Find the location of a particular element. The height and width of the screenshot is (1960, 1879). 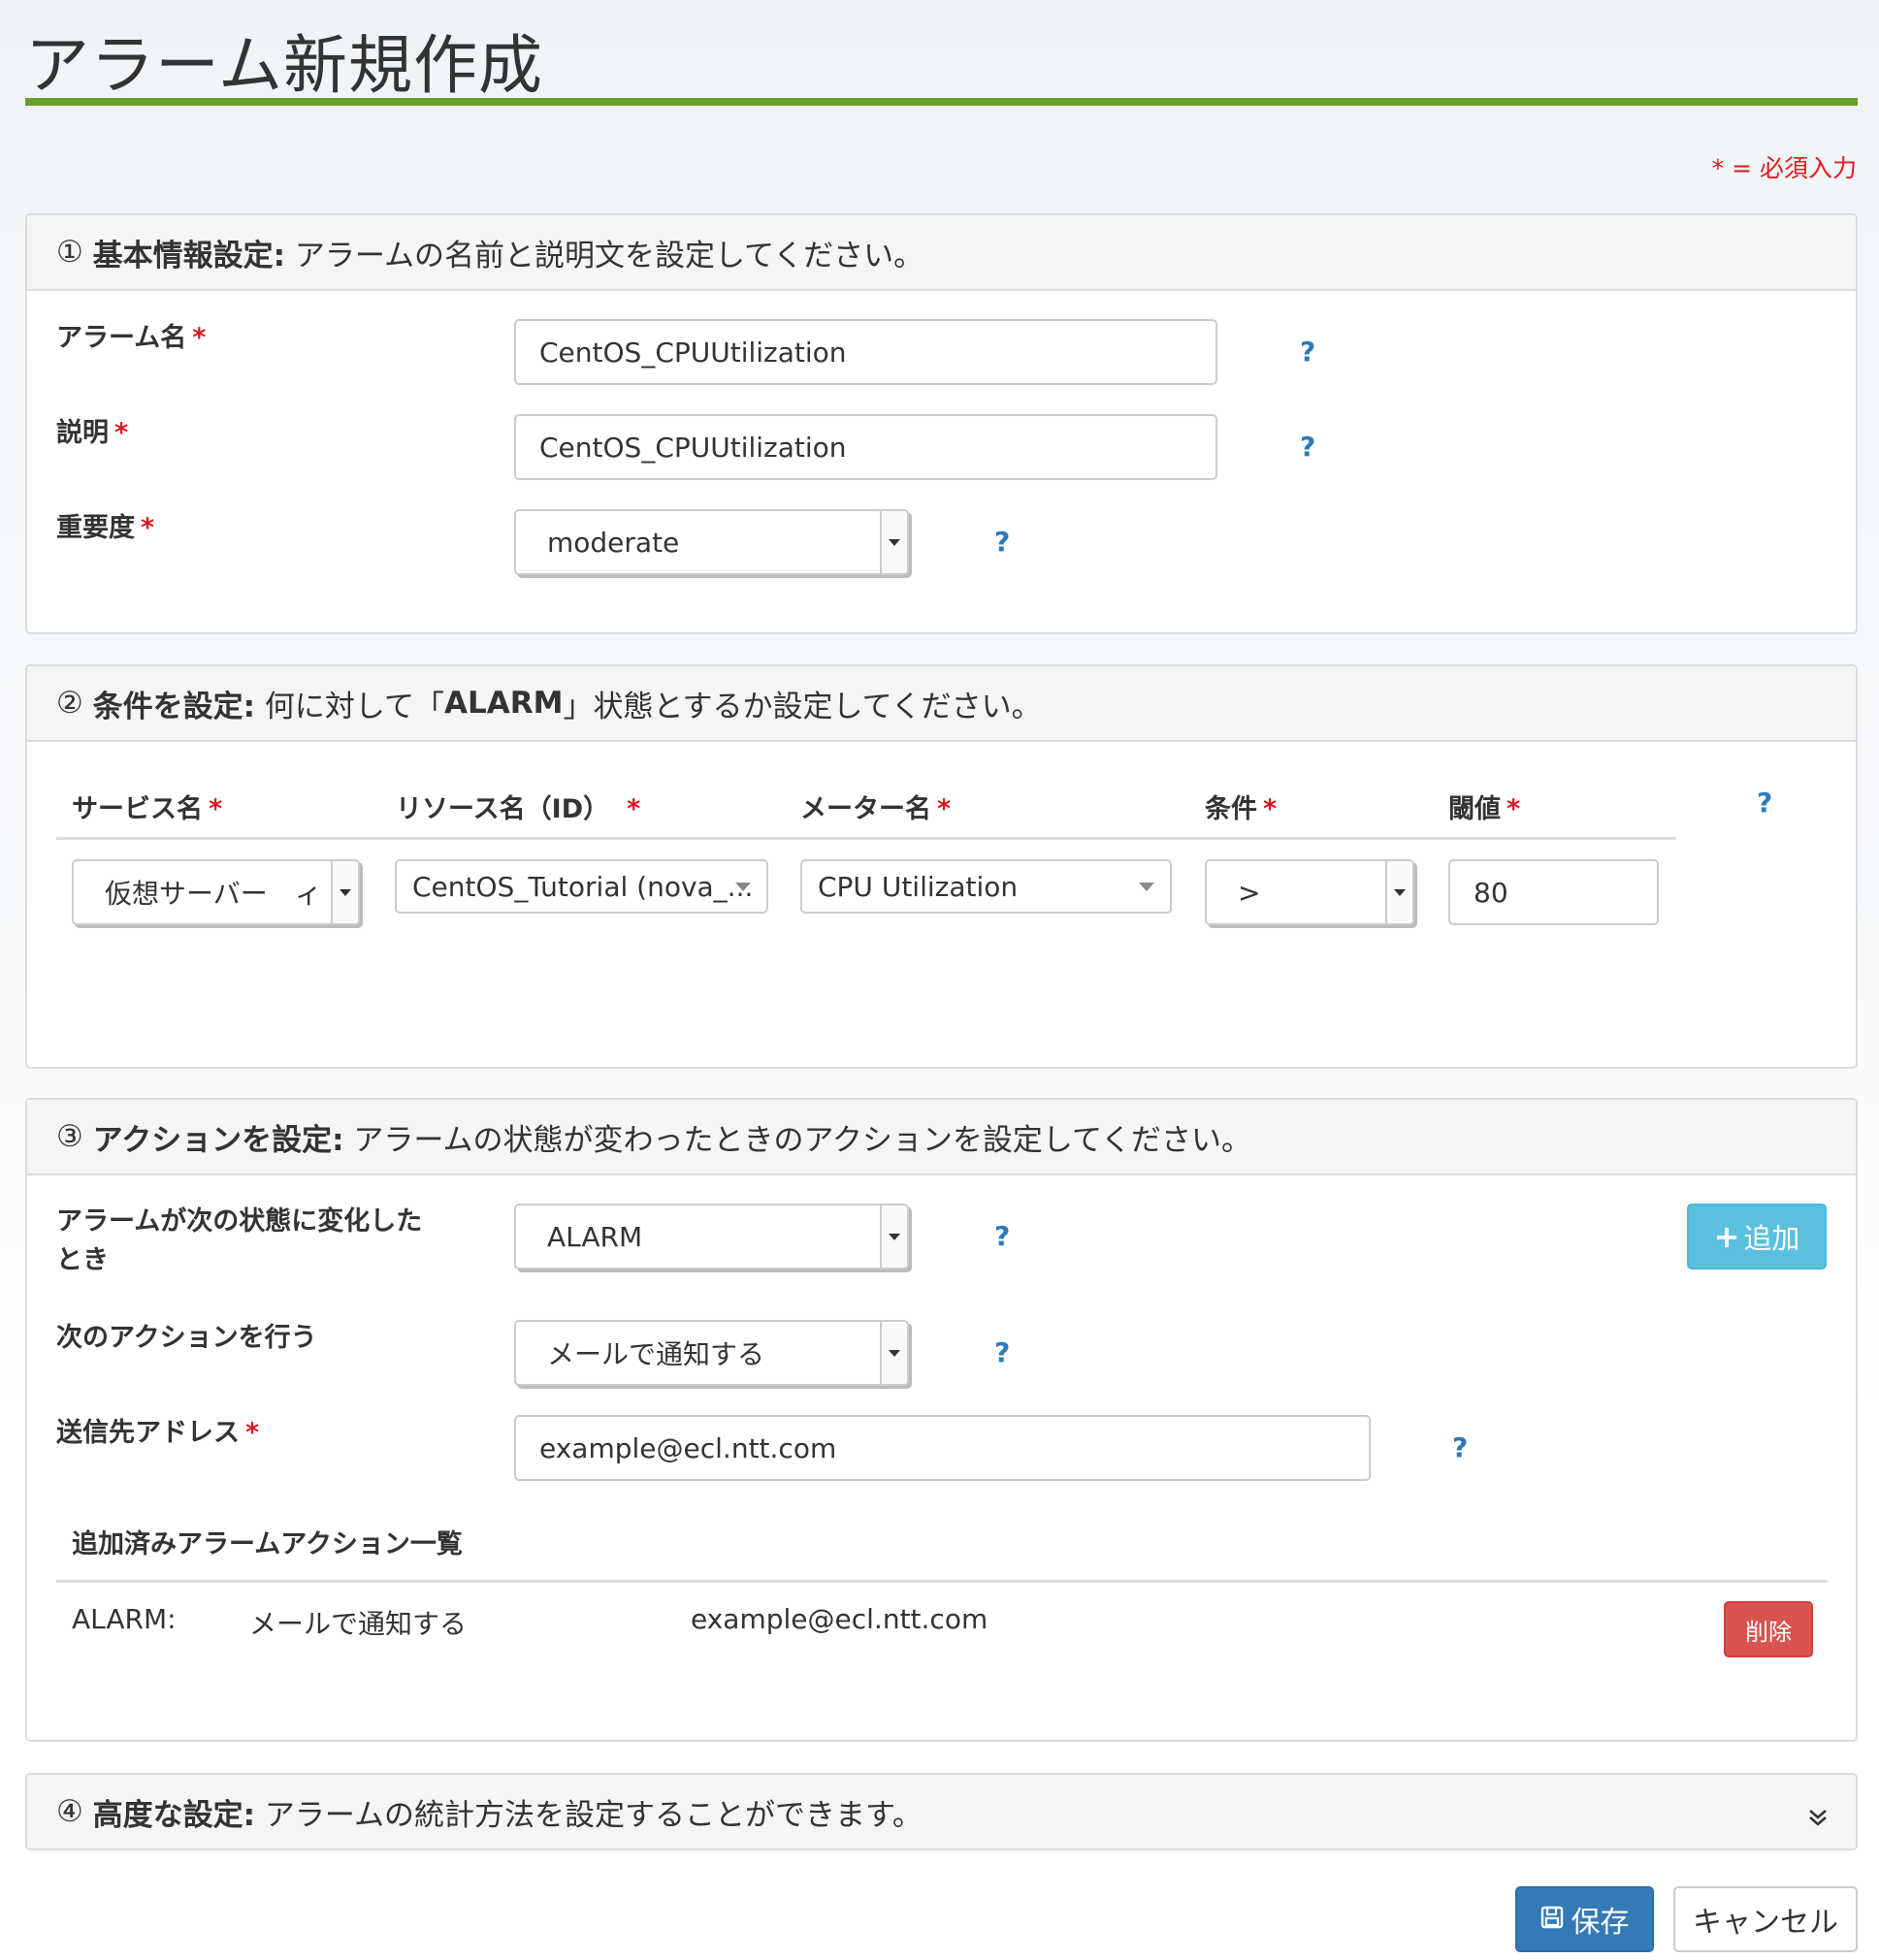

add-action-button: + 追加 is located at coordinates (1757, 1236).